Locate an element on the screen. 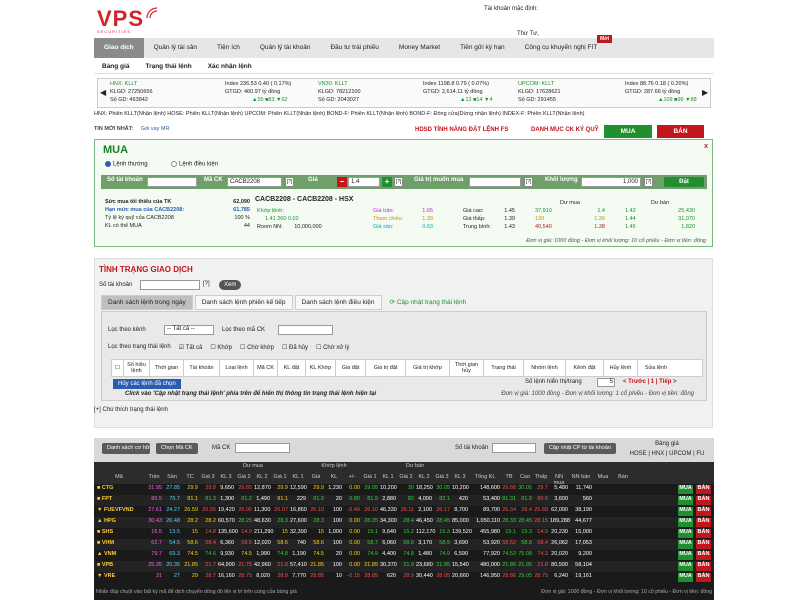 The image size is (800, 600). symbol-cell: ■ VHM is located at coordinates (106, 543).